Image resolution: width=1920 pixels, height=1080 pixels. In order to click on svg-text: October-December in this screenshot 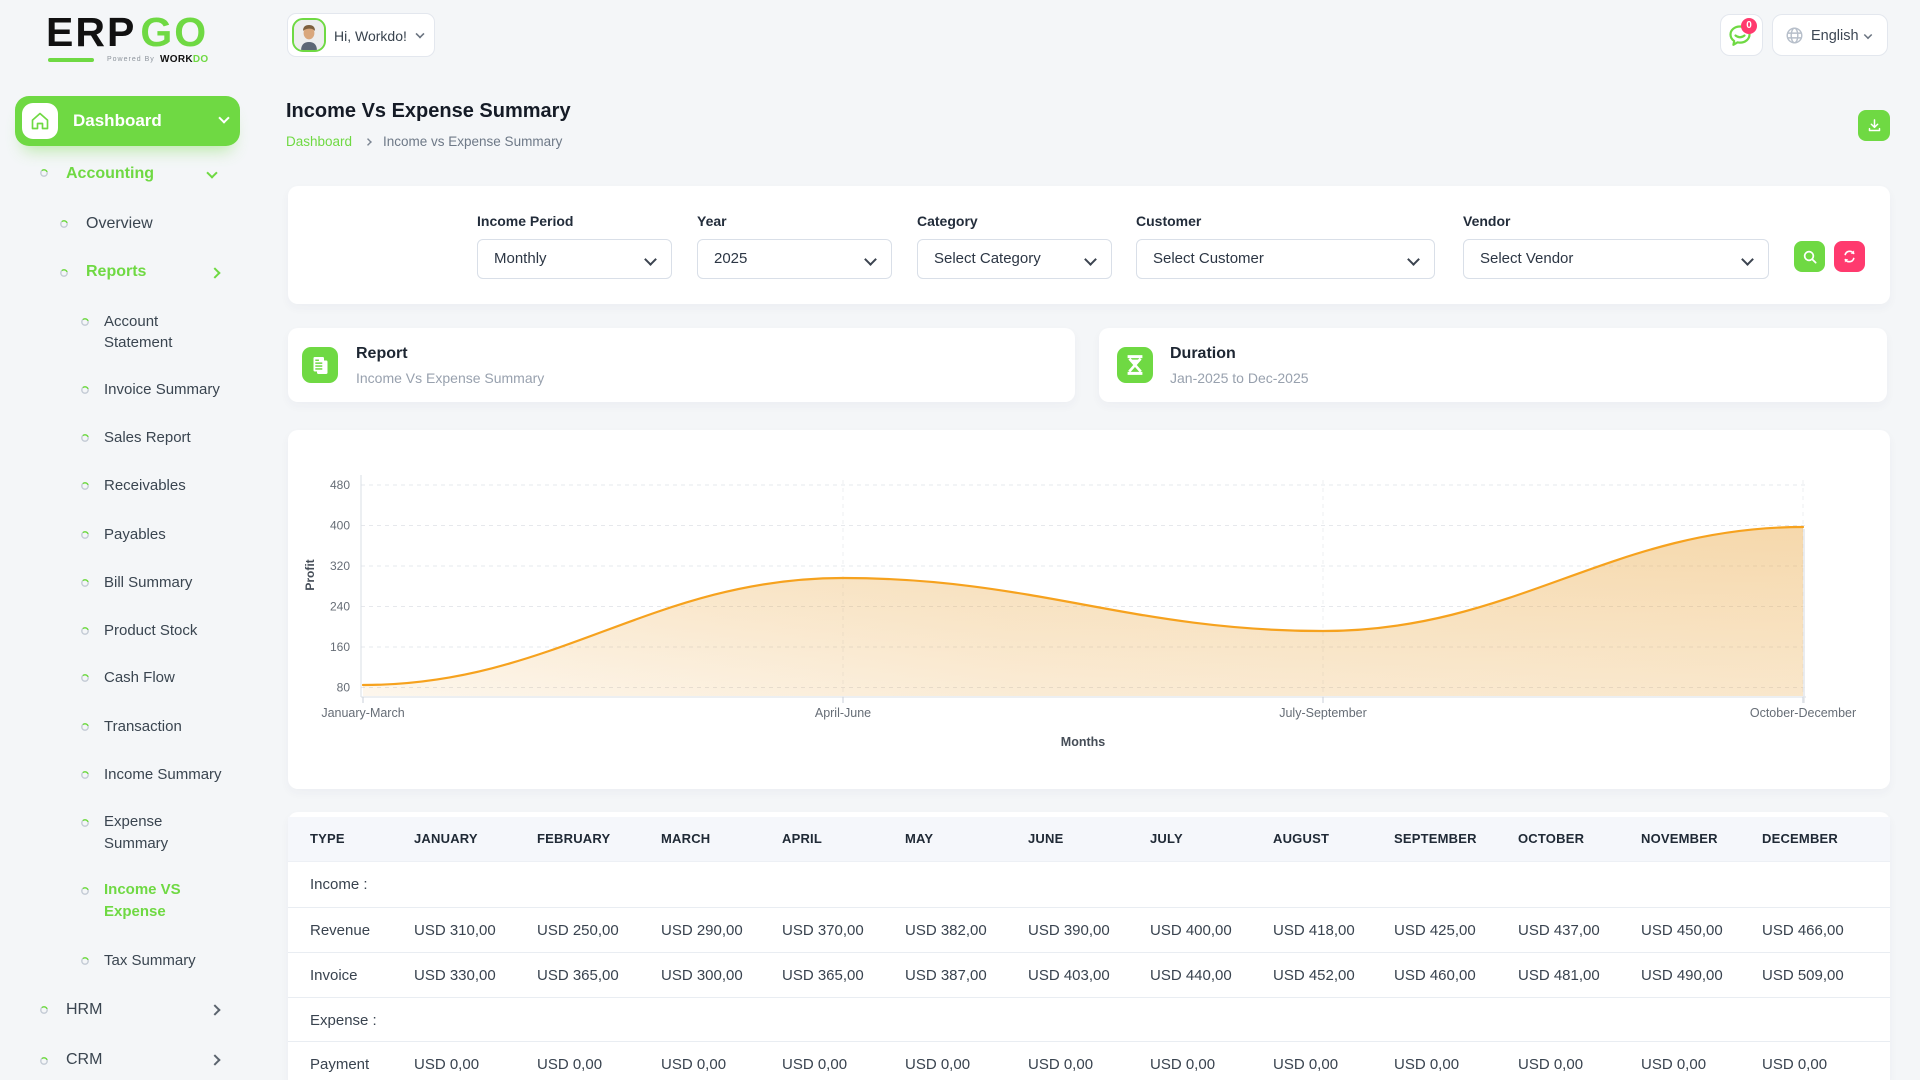, I will do `click(1803, 713)`.